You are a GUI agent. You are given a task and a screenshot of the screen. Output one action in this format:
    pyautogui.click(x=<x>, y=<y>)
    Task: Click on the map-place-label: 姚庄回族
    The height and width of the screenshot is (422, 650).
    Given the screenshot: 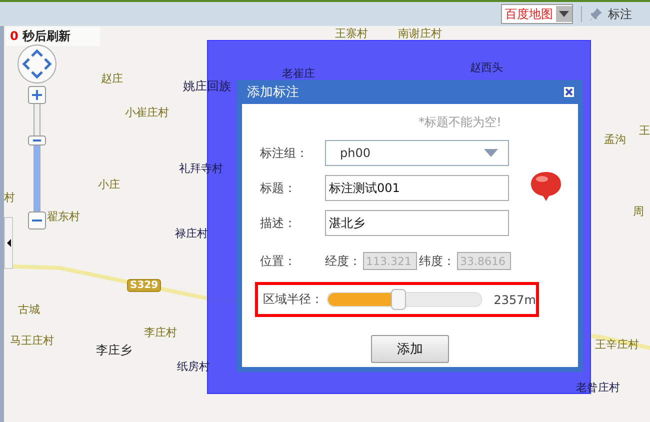 What is the action you would take?
    pyautogui.click(x=207, y=86)
    